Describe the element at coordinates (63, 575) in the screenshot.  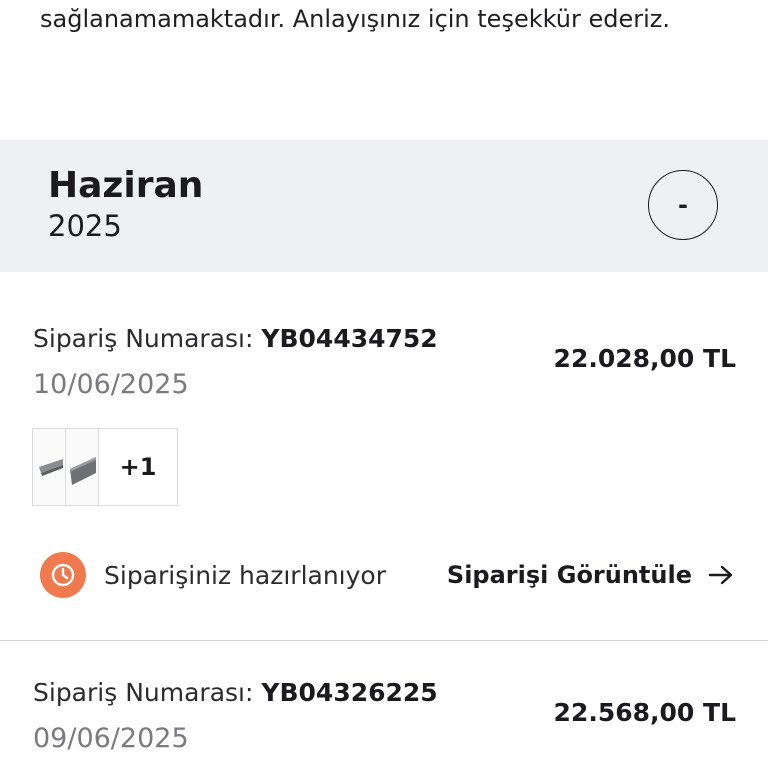
I see `clock-icon` at that location.